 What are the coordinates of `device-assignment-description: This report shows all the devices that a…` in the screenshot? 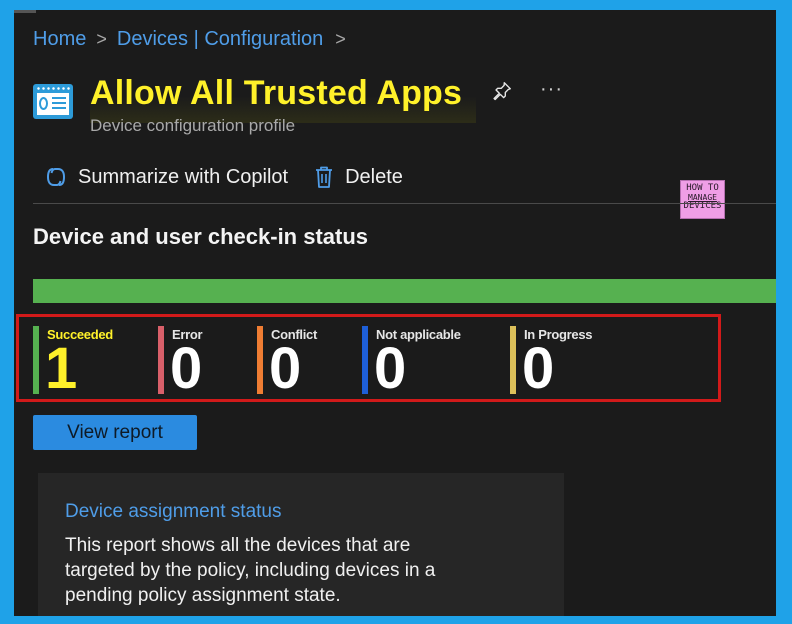 It's located at (250, 570).